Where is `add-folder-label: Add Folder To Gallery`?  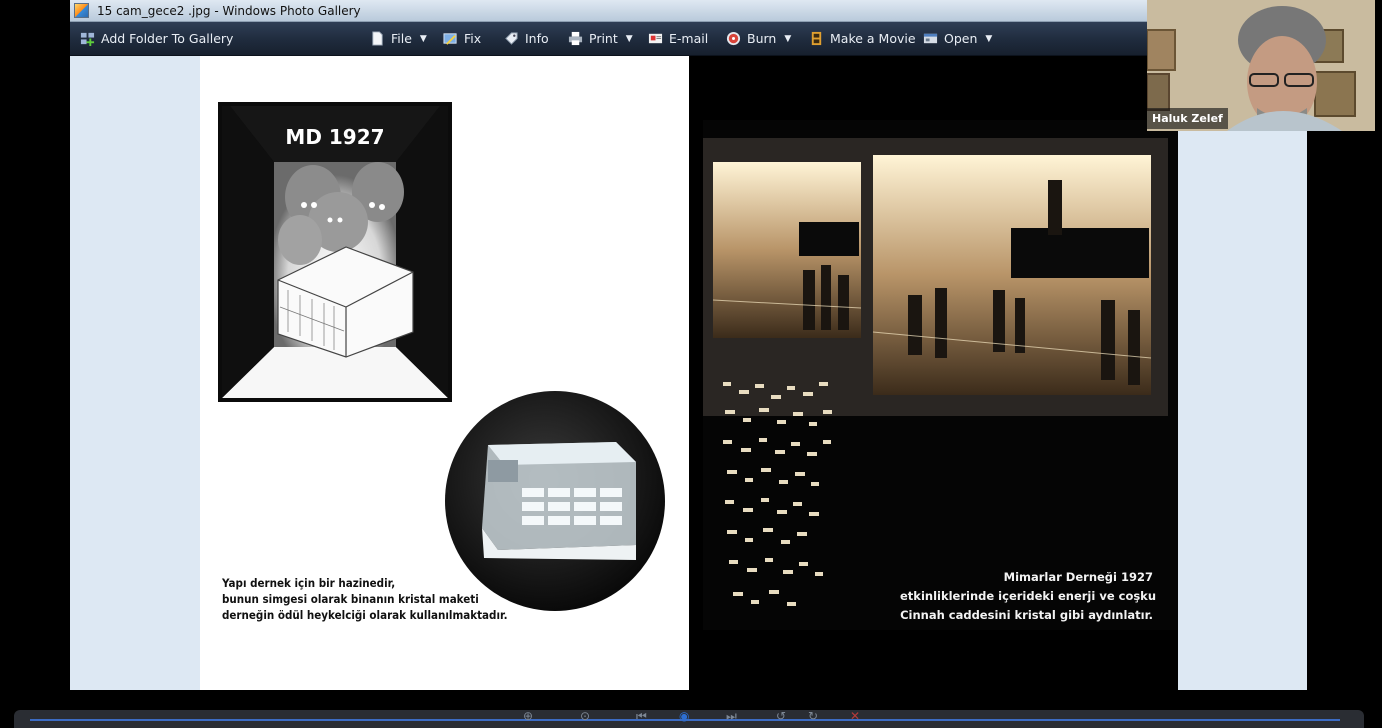 add-folder-label: Add Folder To Gallery is located at coordinates (167, 38).